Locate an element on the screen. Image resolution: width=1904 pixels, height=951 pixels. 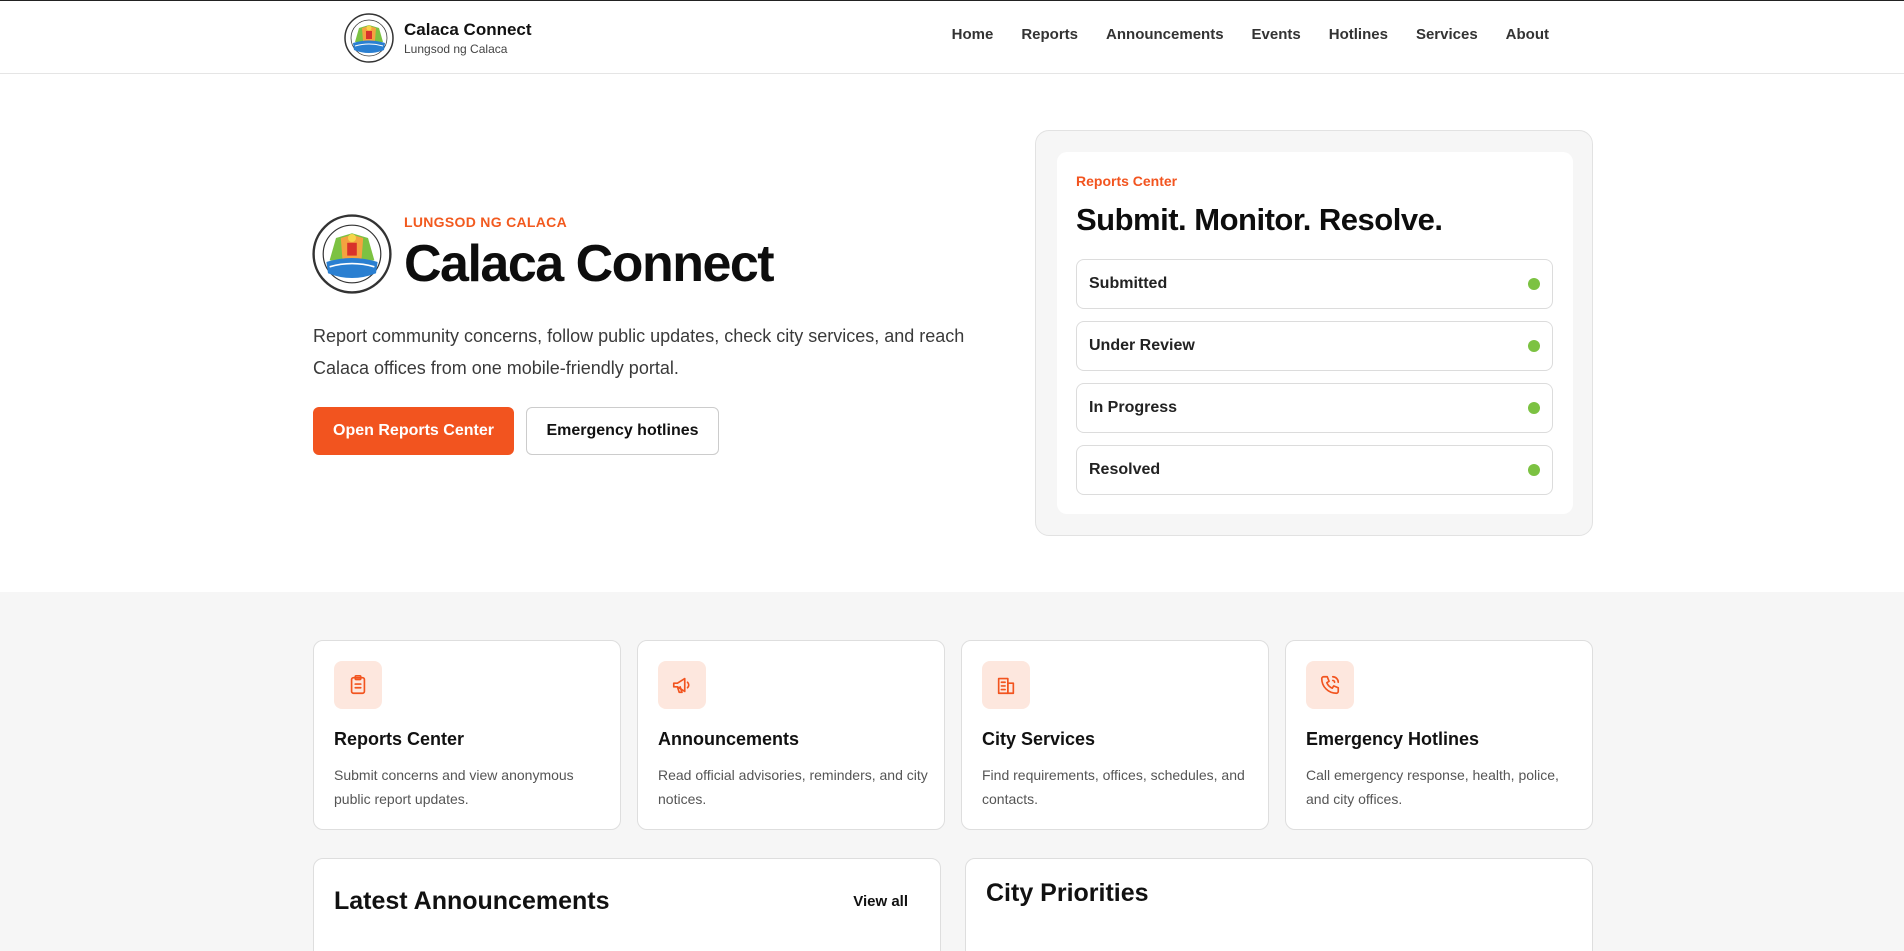
reports-center-label: Reports Center is located at coordinates (1127, 181).